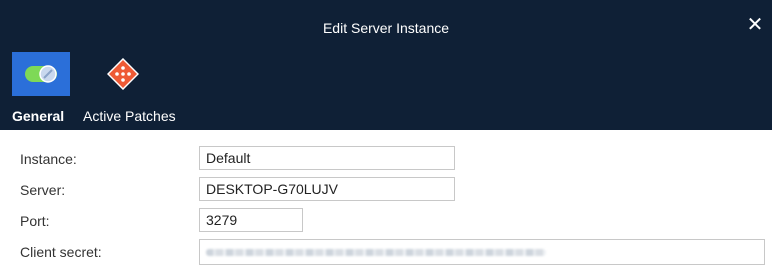 The width and height of the screenshot is (772, 265). I want to click on toggle-icon, so click(41, 74).